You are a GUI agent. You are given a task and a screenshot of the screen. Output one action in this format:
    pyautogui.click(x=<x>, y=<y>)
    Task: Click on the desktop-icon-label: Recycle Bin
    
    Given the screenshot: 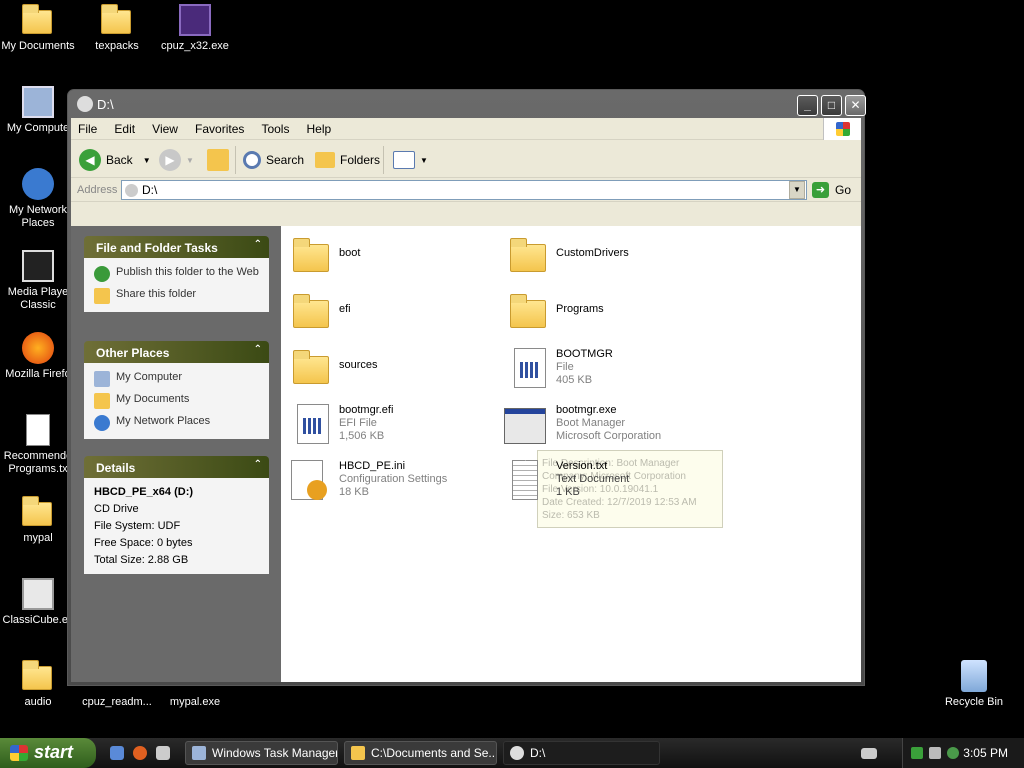 What is the action you would take?
    pyautogui.click(x=974, y=702)
    